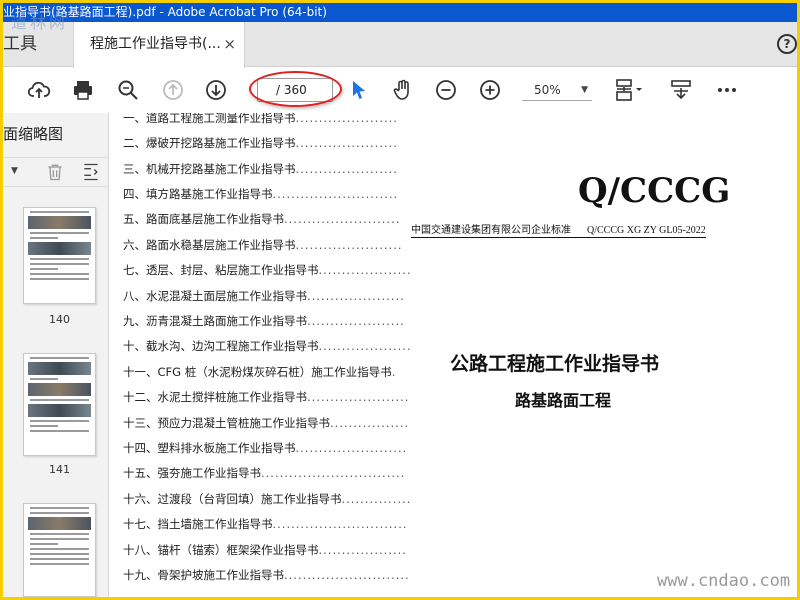 This screenshot has height=600, width=800. Describe the element at coordinates (38, 44) in the screenshot. I see `tab-tools: 工具` at that location.